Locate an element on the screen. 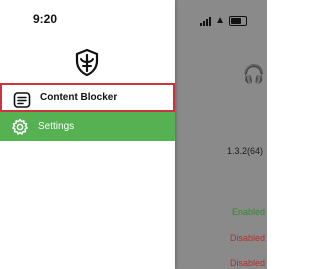 Image resolution: width=320 pixels, height=269 pixels. status-time: 9:20 is located at coordinates (45, 19).